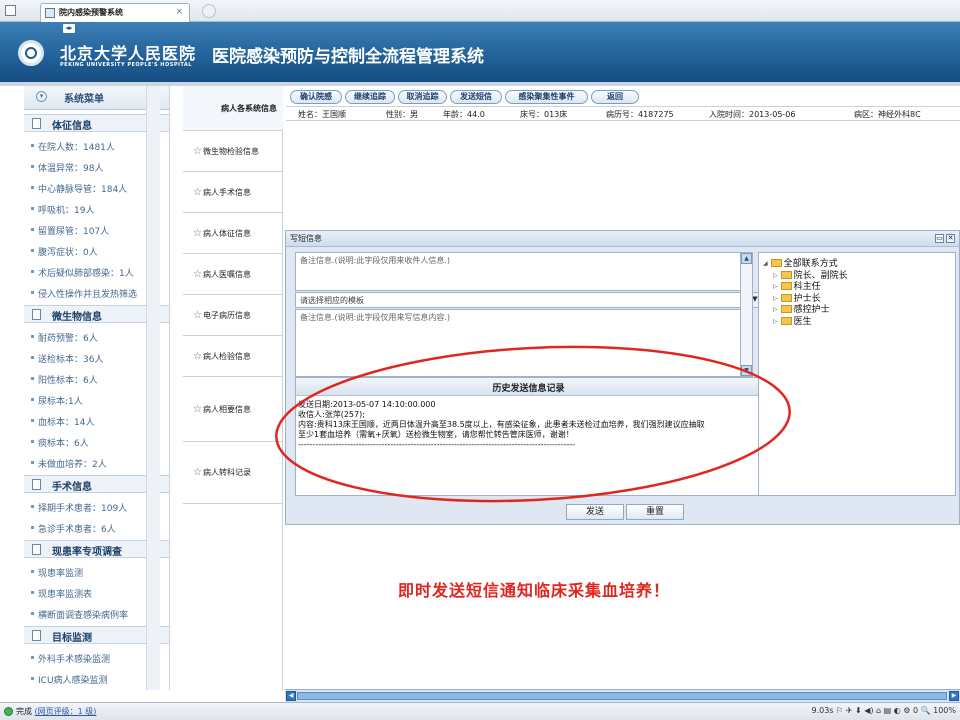  Describe the element at coordinates (41, 96) in the screenshot. I see `collapse-chevron-icon: ▾` at that location.